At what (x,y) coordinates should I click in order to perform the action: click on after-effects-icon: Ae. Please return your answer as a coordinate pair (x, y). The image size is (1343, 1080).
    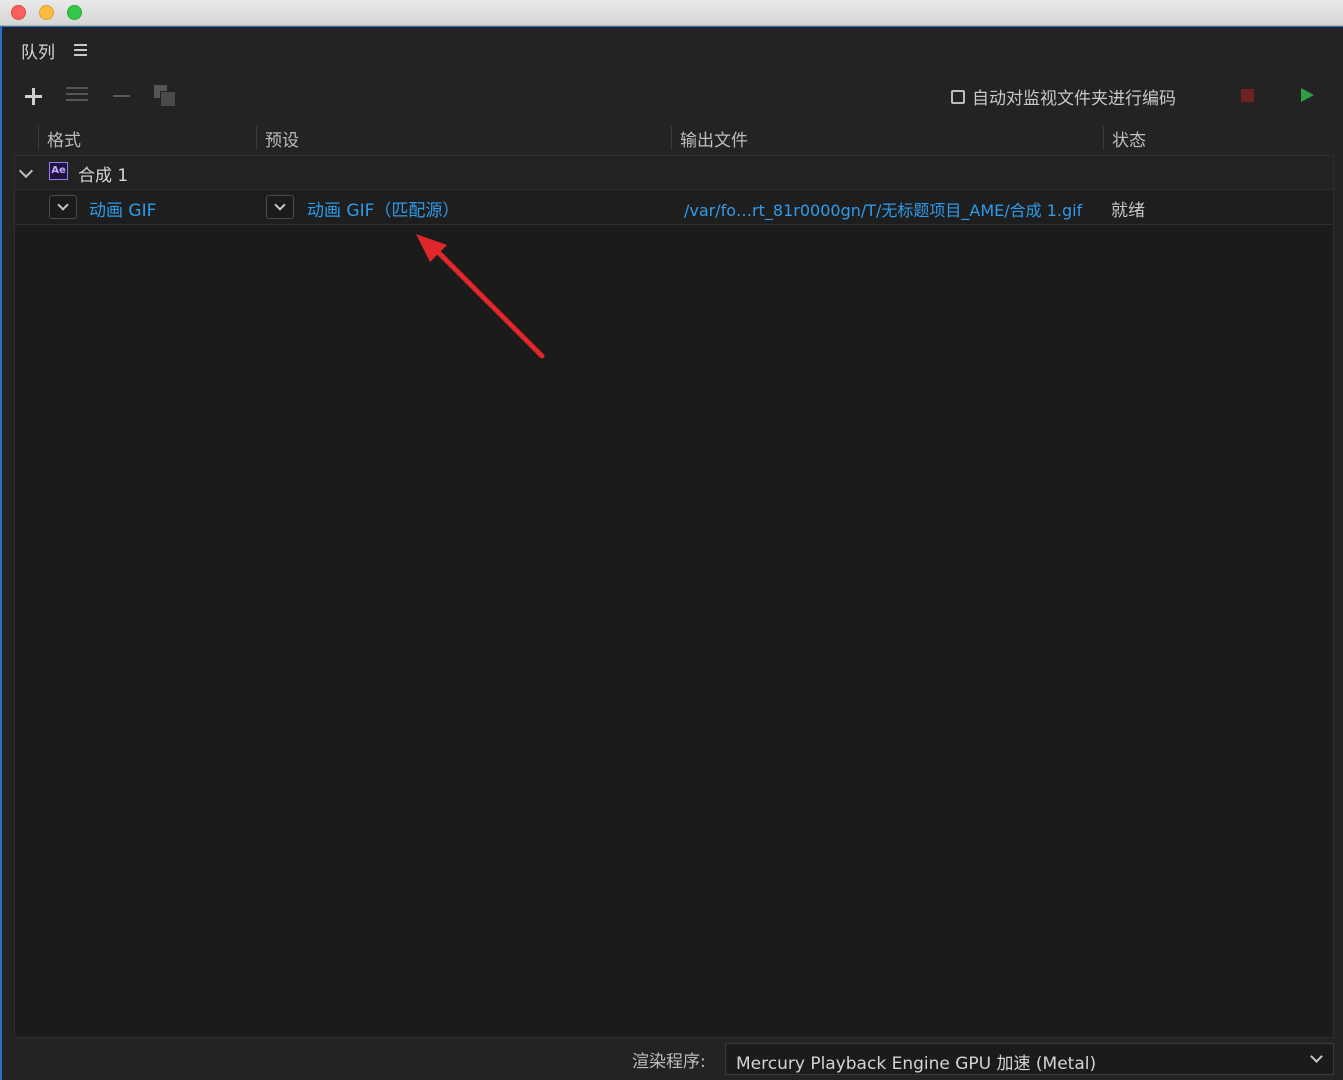
    Looking at the image, I should click on (58, 171).